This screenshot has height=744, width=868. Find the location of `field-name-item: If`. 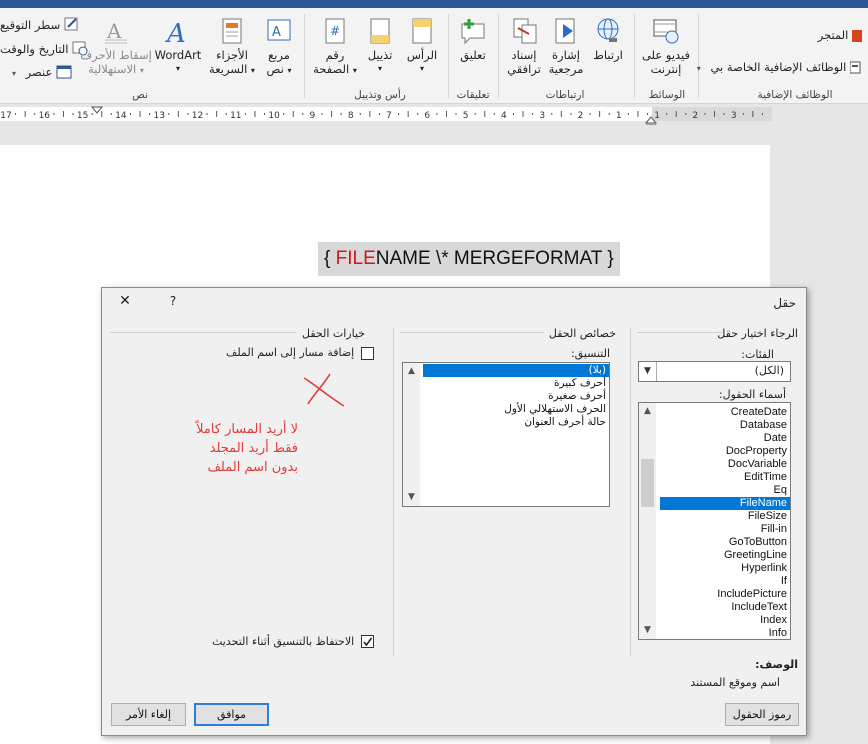

field-name-item: If is located at coordinates (722, 581).